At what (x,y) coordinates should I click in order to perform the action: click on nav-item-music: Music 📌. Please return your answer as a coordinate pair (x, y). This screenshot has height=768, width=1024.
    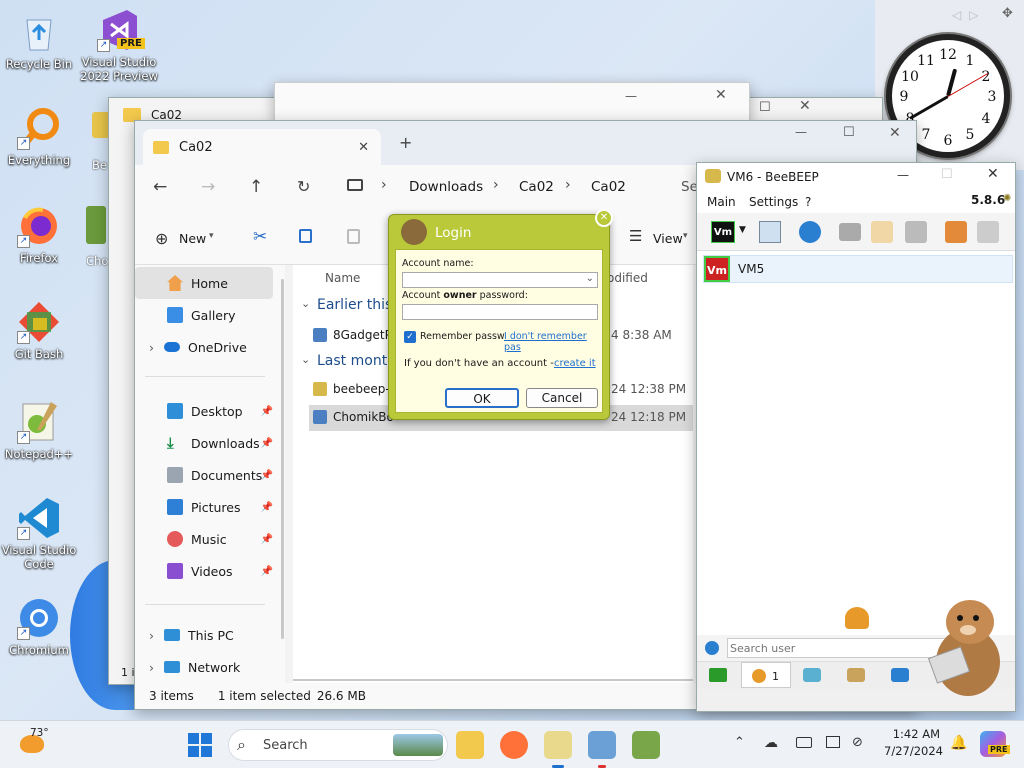
    Looking at the image, I should click on (204, 539).